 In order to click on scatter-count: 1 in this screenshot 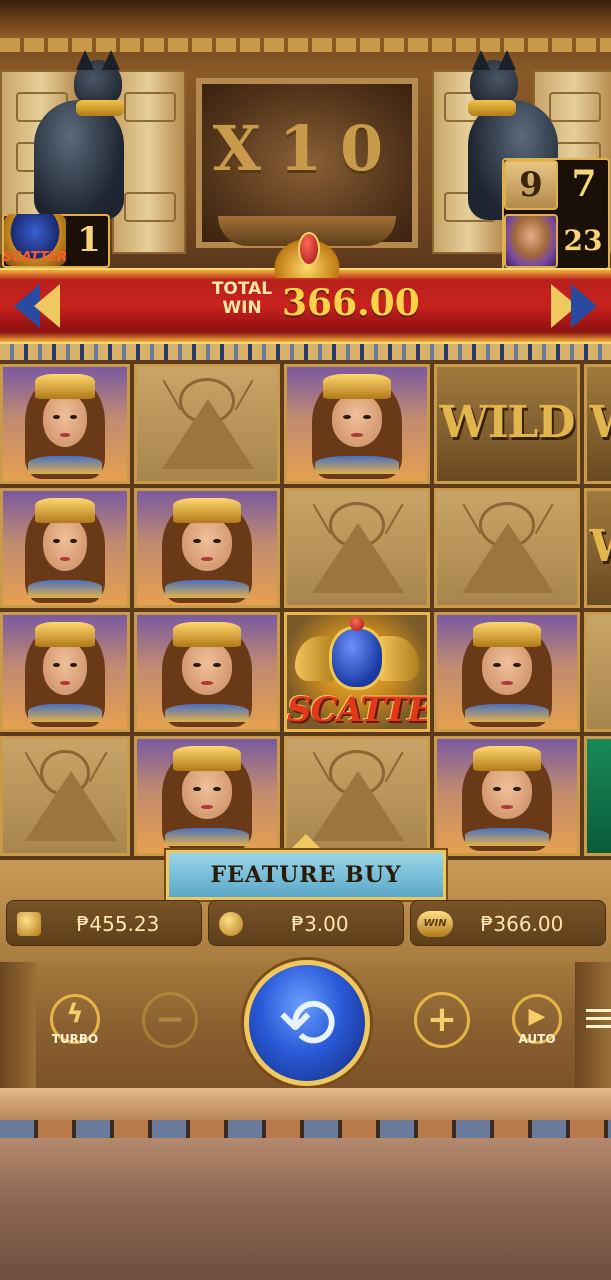, I will do `click(89, 240)`.